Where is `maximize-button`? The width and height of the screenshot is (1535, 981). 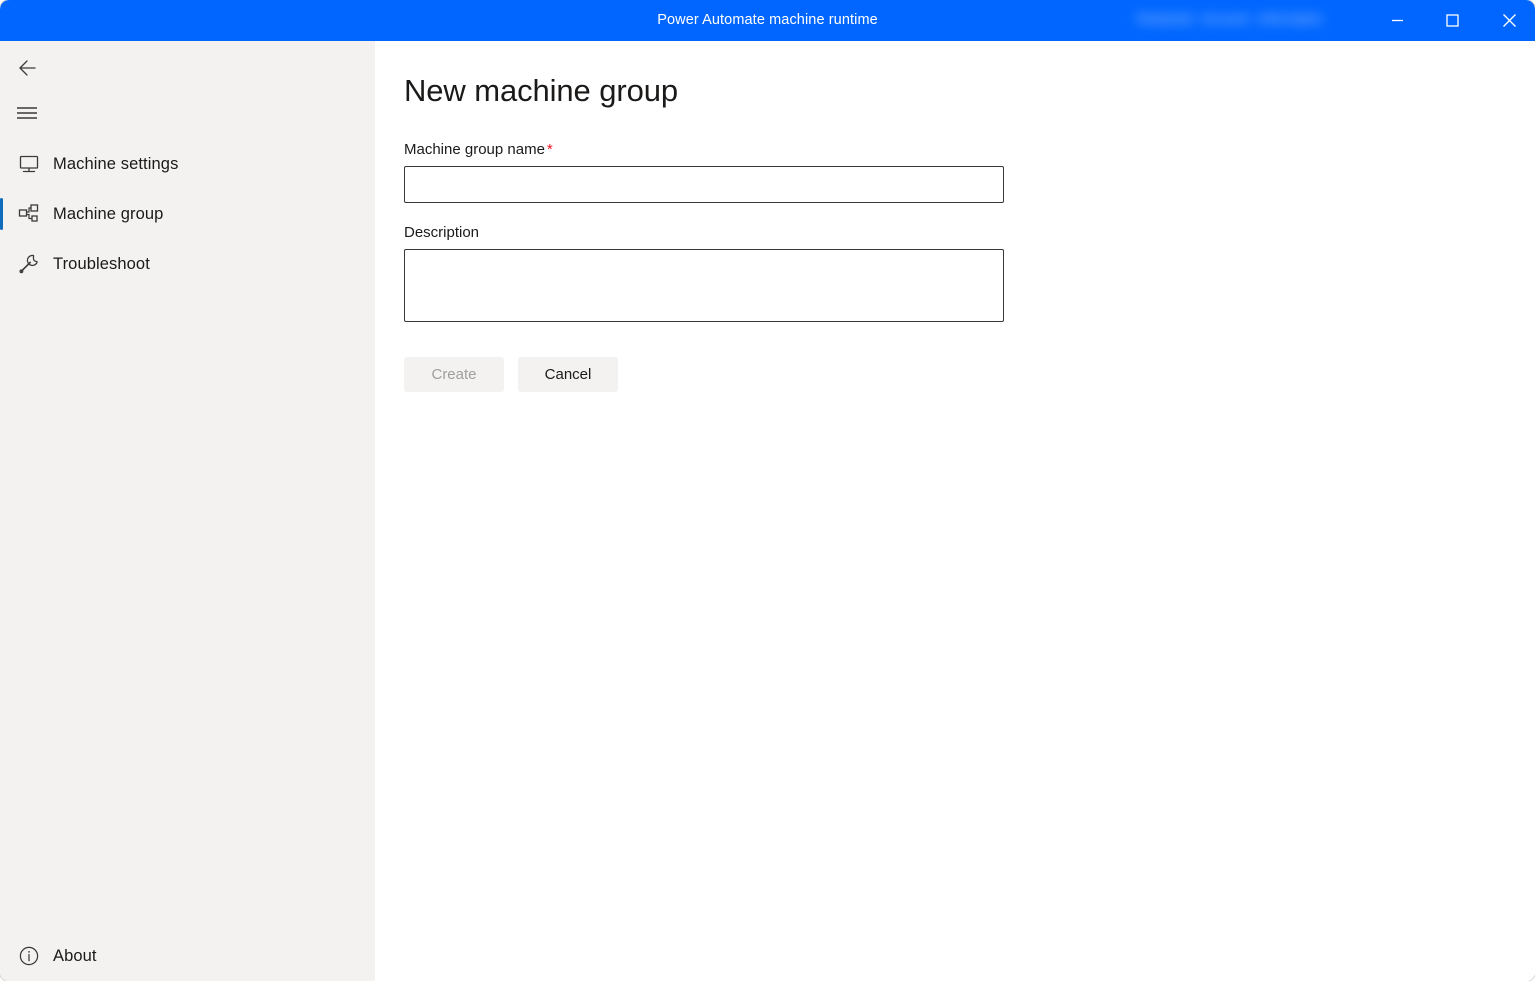
maximize-button is located at coordinates (1452, 20).